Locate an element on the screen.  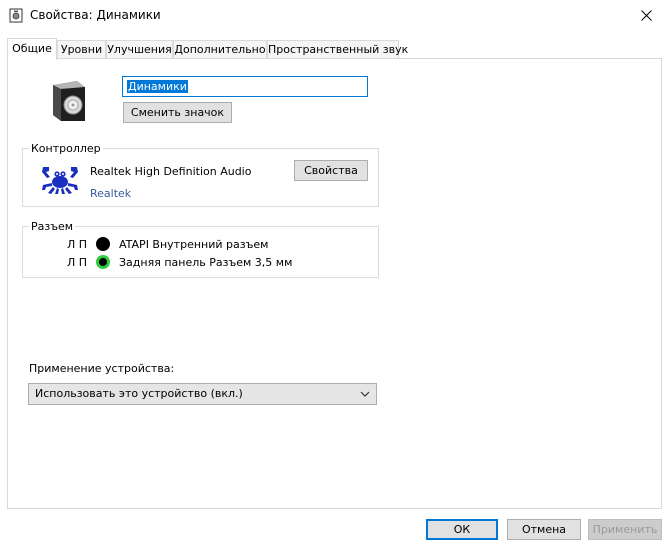
ok-button: ОК is located at coordinates (462, 529).